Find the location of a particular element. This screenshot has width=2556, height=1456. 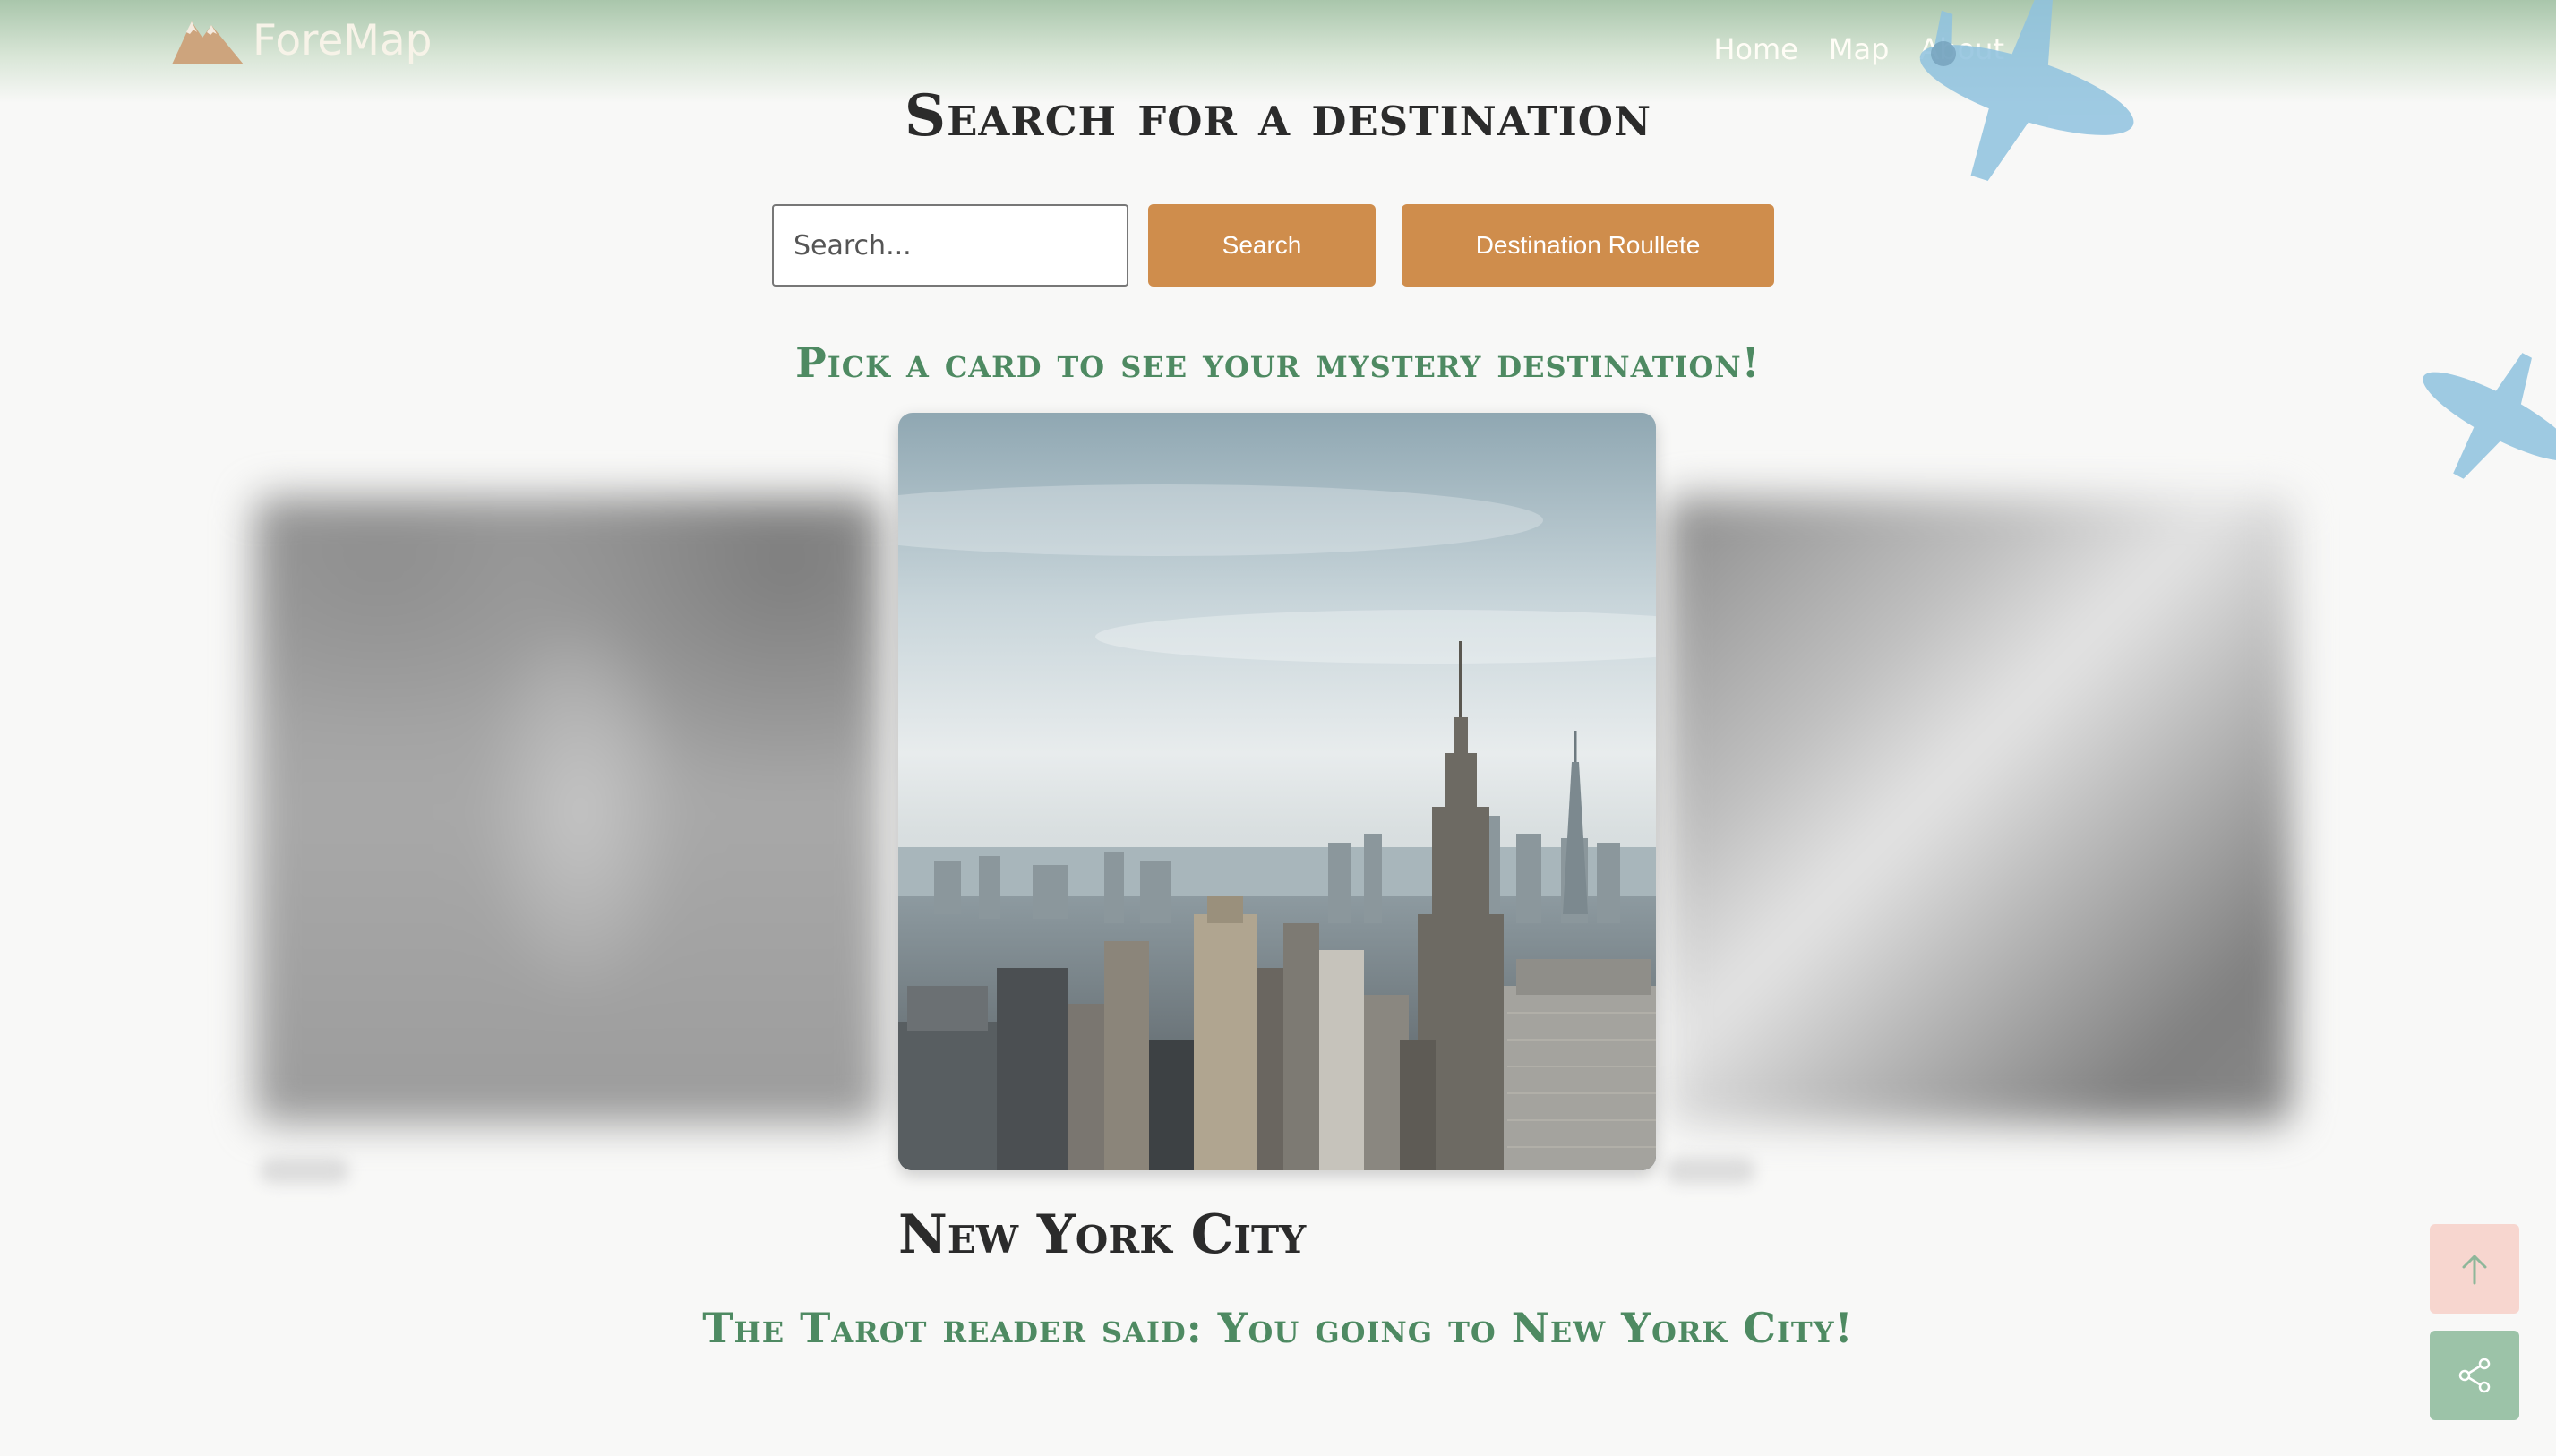

nav-map-link: Map is located at coordinates (1859, 49).